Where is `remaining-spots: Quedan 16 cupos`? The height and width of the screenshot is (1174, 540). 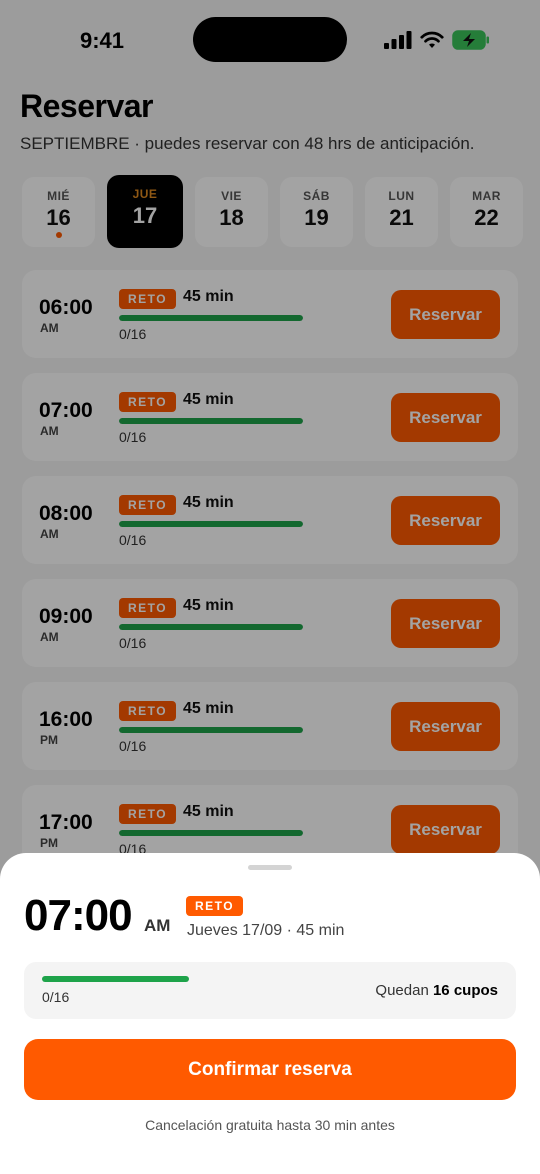 remaining-spots: Quedan 16 cupos is located at coordinates (436, 990).